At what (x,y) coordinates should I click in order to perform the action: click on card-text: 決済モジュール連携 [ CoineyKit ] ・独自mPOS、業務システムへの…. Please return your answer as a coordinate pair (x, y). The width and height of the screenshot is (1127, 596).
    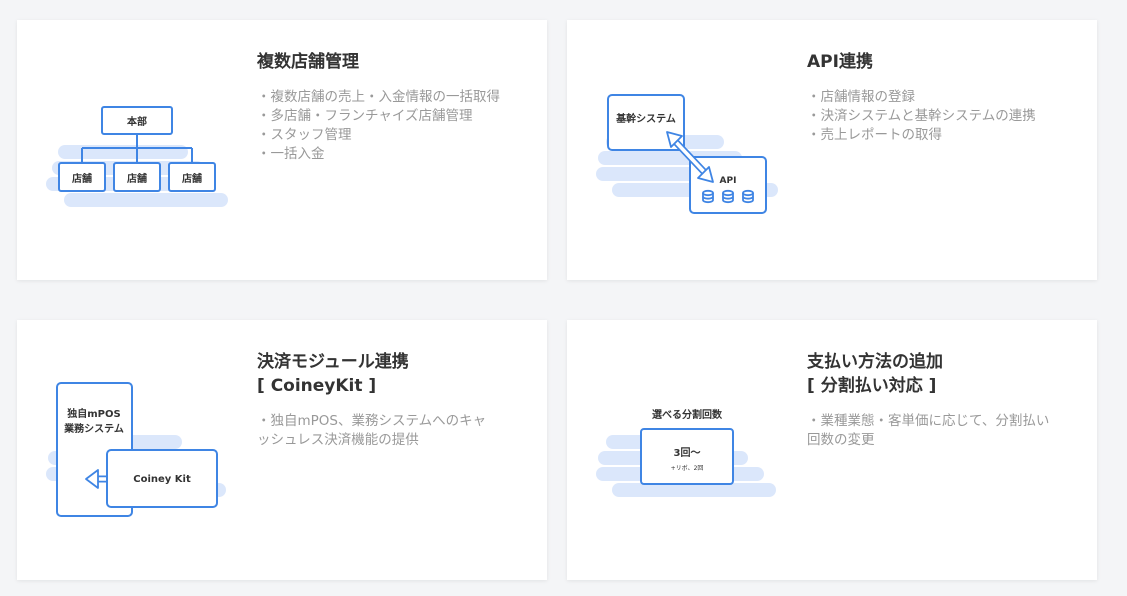
    Looking at the image, I should click on (392, 400).